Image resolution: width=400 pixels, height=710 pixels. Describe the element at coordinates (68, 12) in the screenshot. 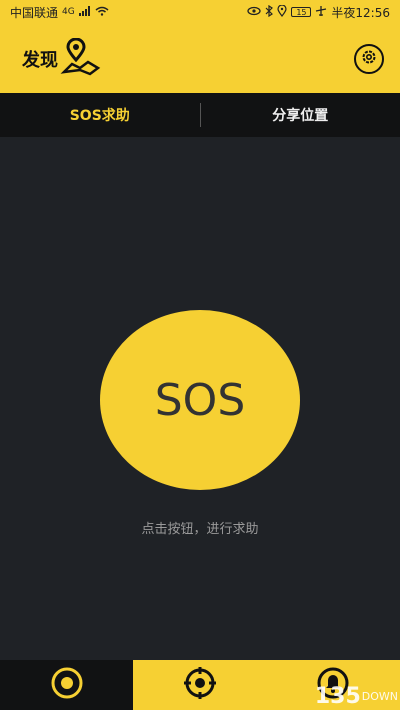

I see `network-label: 4G` at that location.